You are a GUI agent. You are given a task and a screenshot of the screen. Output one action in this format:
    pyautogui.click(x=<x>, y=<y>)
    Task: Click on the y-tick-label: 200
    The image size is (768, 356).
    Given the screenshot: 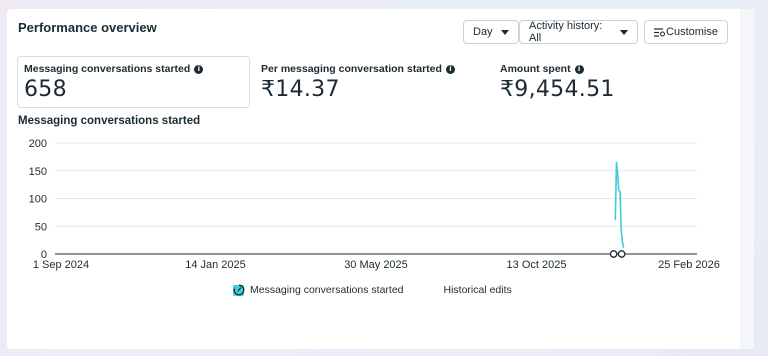 What is the action you would take?
    pyautogui.click(x=38, y=144)
    